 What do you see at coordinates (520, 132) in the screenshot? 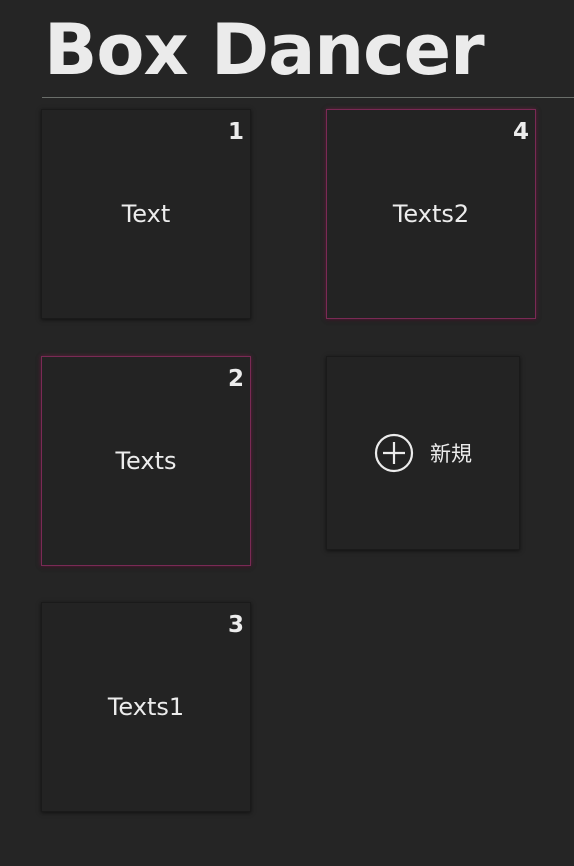
I see `box-number: 4` at bounding box center [520, 132].